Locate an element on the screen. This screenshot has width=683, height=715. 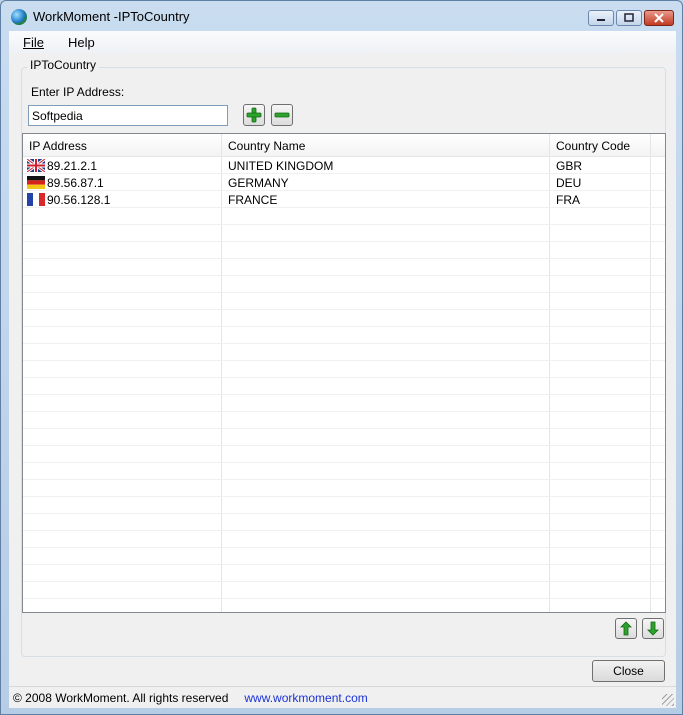
ip-cell: 89.56.87.1 is located at coordinates (122, 182).